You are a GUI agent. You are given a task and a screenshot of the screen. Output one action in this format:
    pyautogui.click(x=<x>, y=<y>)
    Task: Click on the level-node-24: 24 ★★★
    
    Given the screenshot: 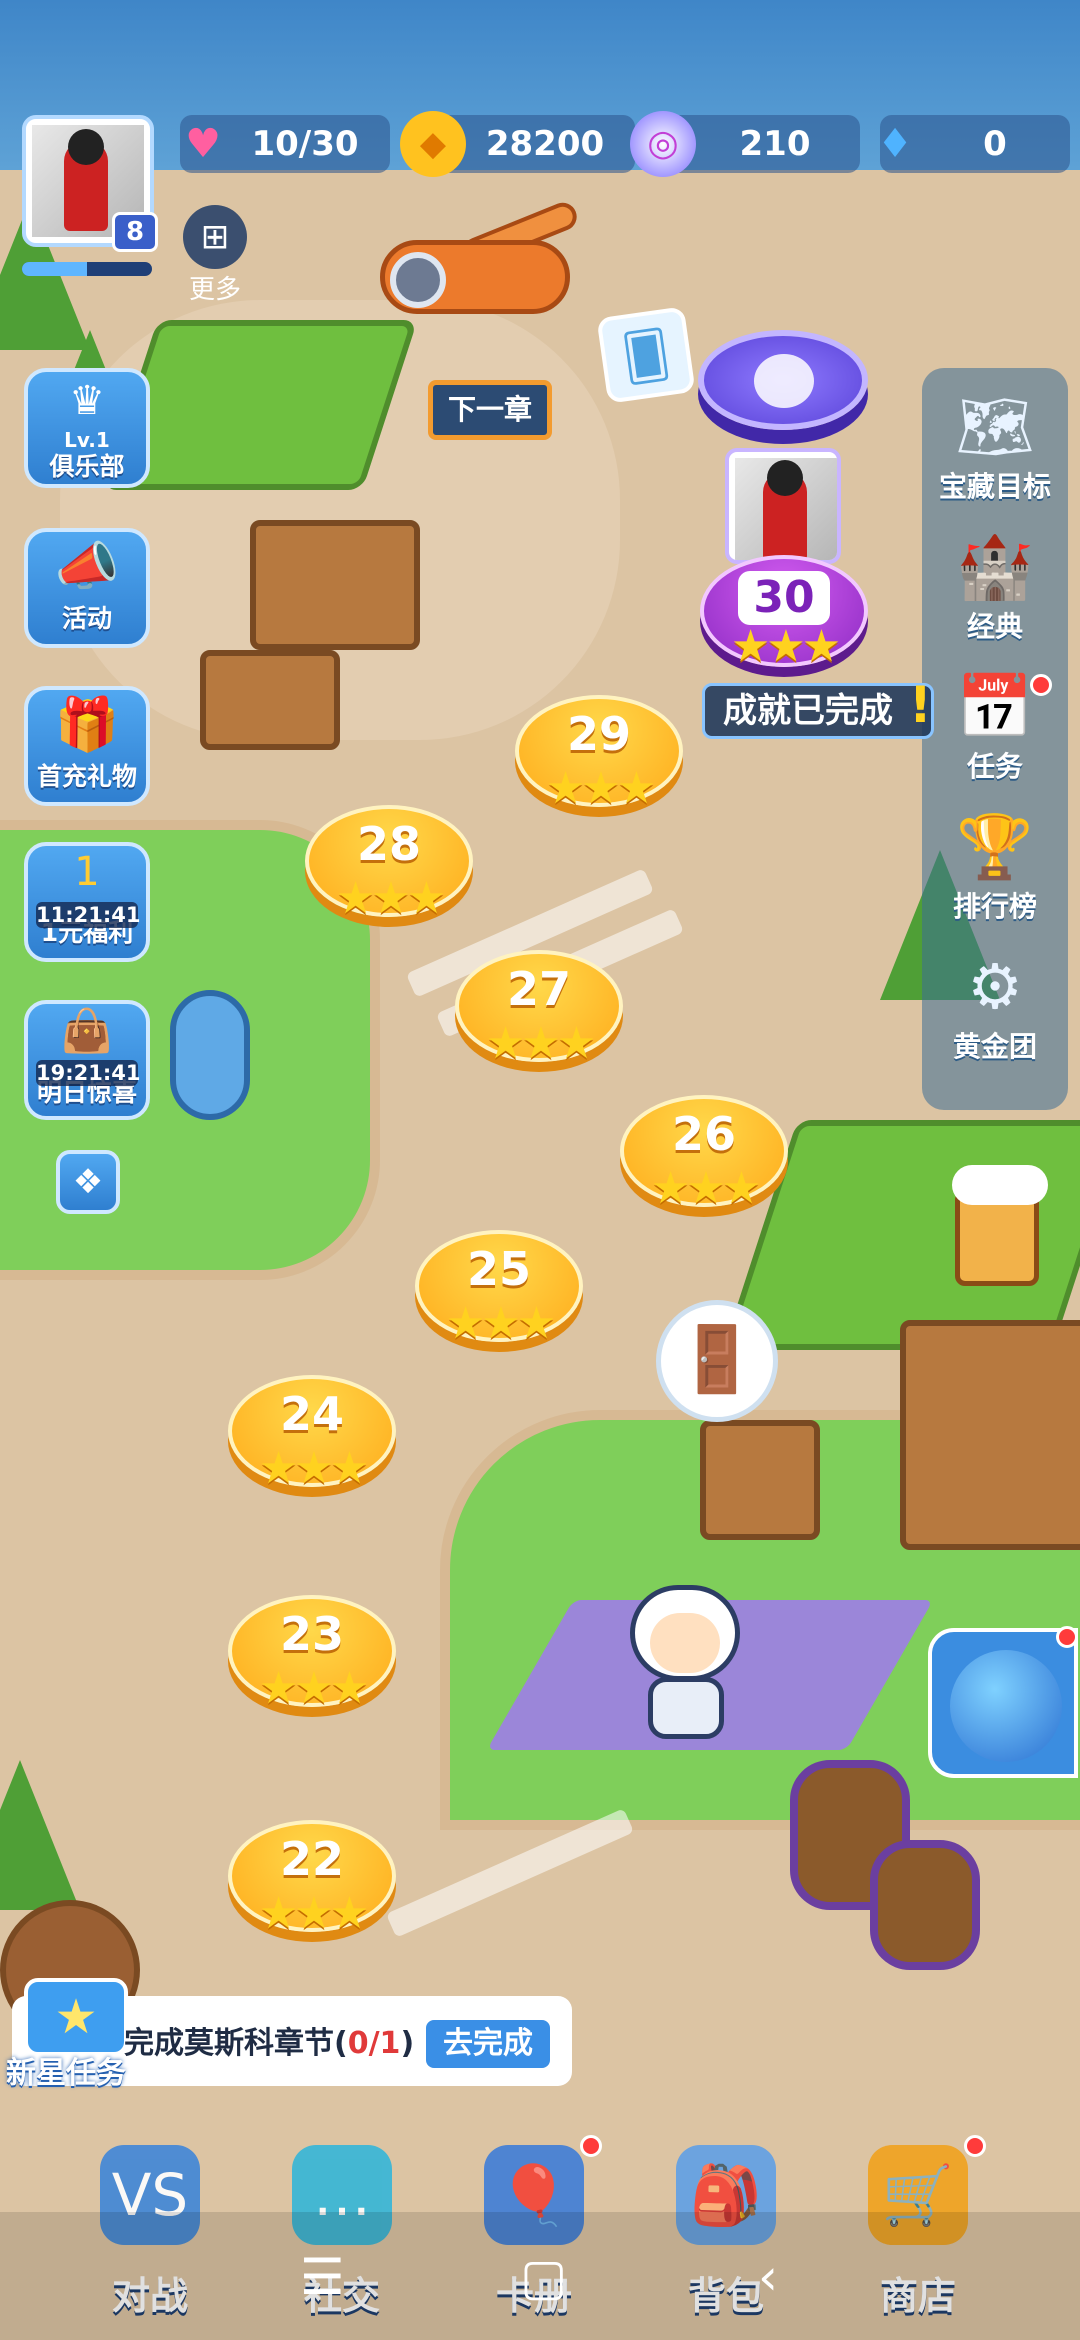 What is the action you would take?
    pyautogui.click(x=312, y=1440)
    